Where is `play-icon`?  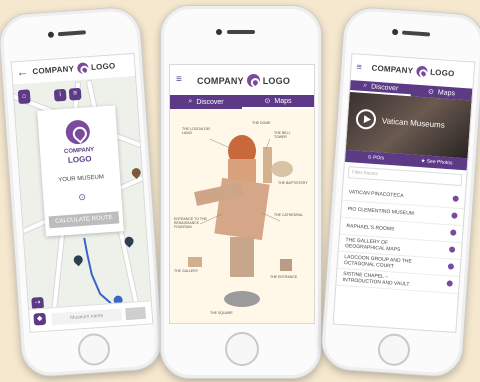
play-icon is located at coordinates (366, 119).